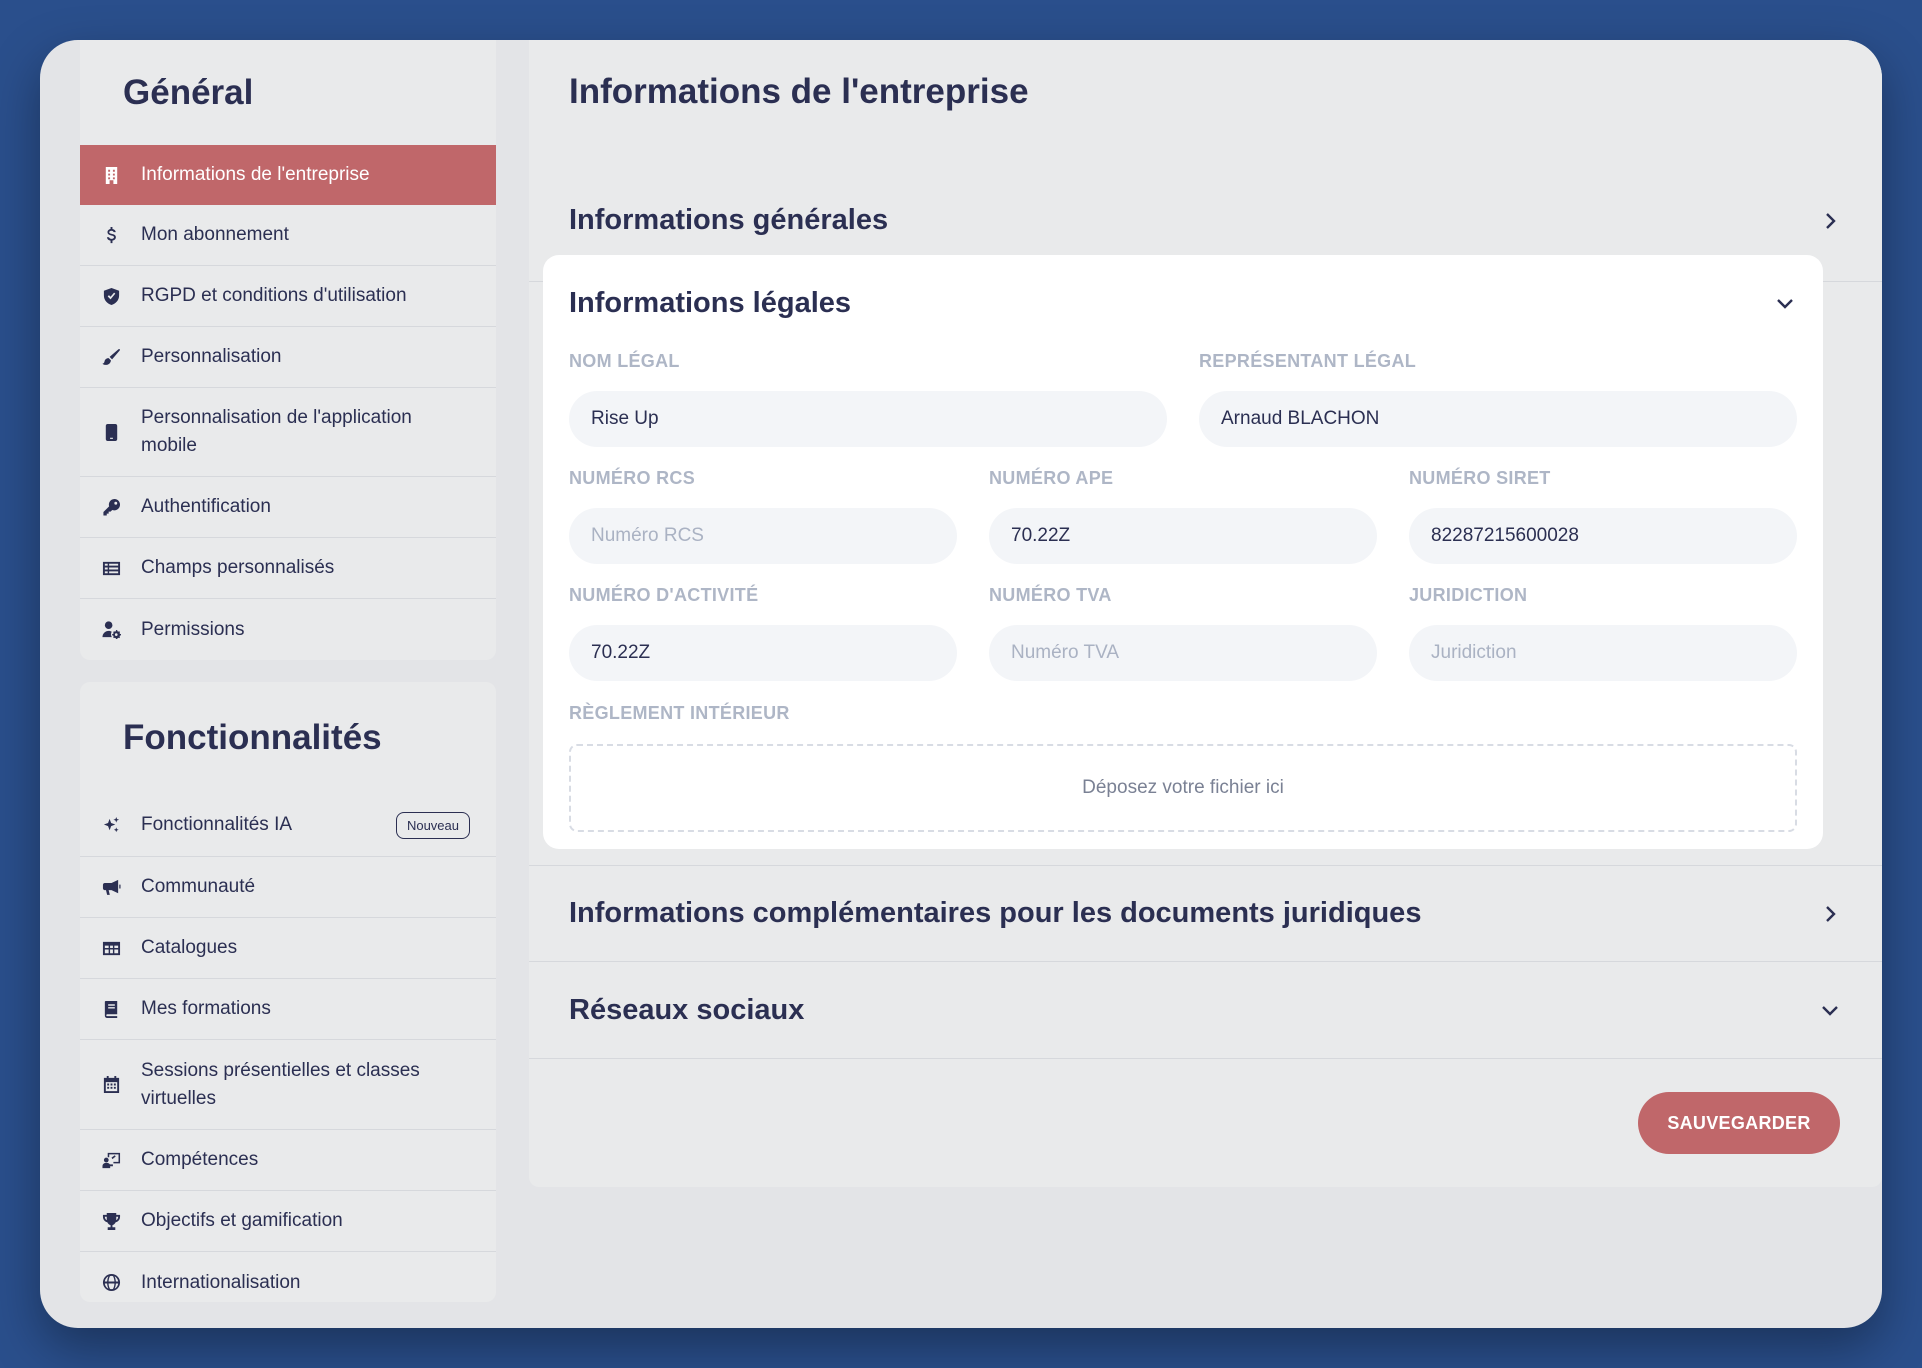 The width and height of the screenshot is (1922, 1368). I want to click on page-title: Informations de l'entreprise, so click(799, 91).